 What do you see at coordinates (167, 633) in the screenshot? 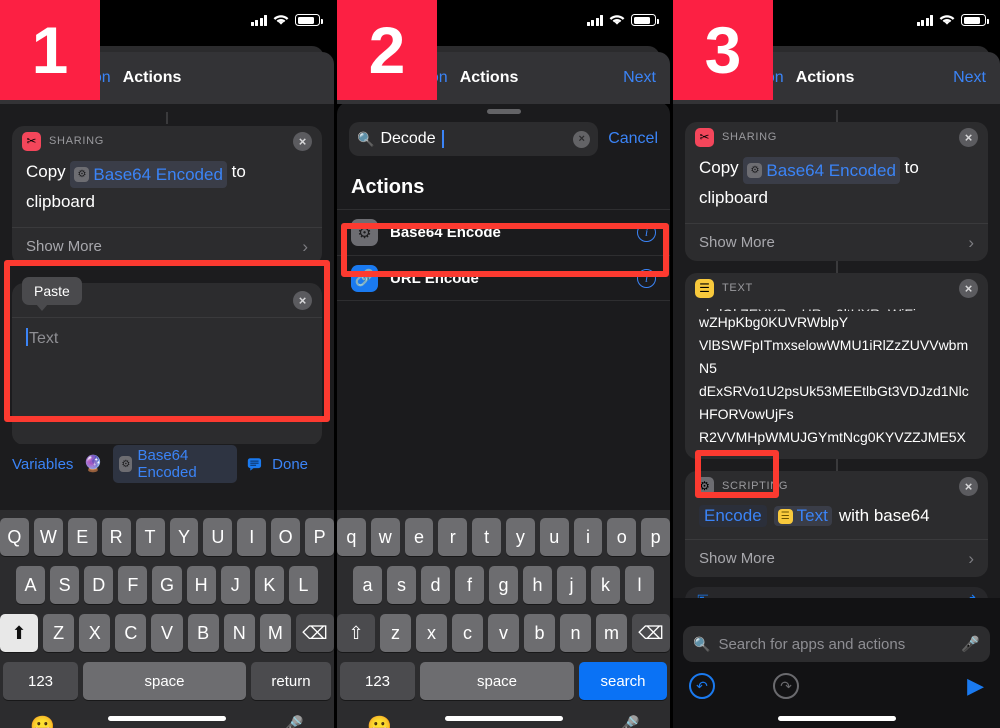
I see `key-V: V` at bounding box center [167, 633].